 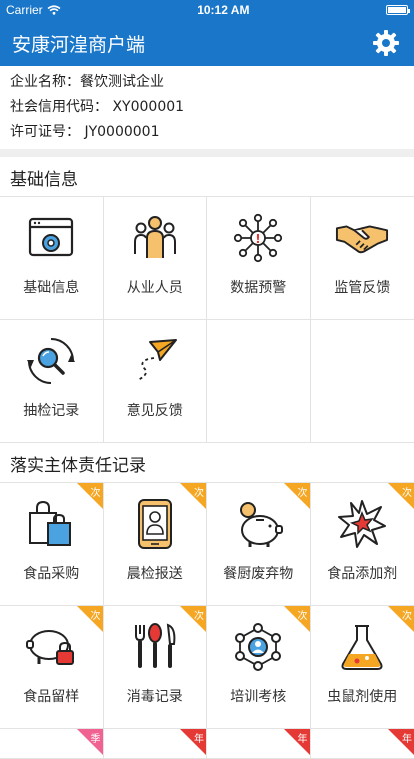 I want to click on company-name: 企业名称：餐饮测试企业, so click(x=207, y=82).